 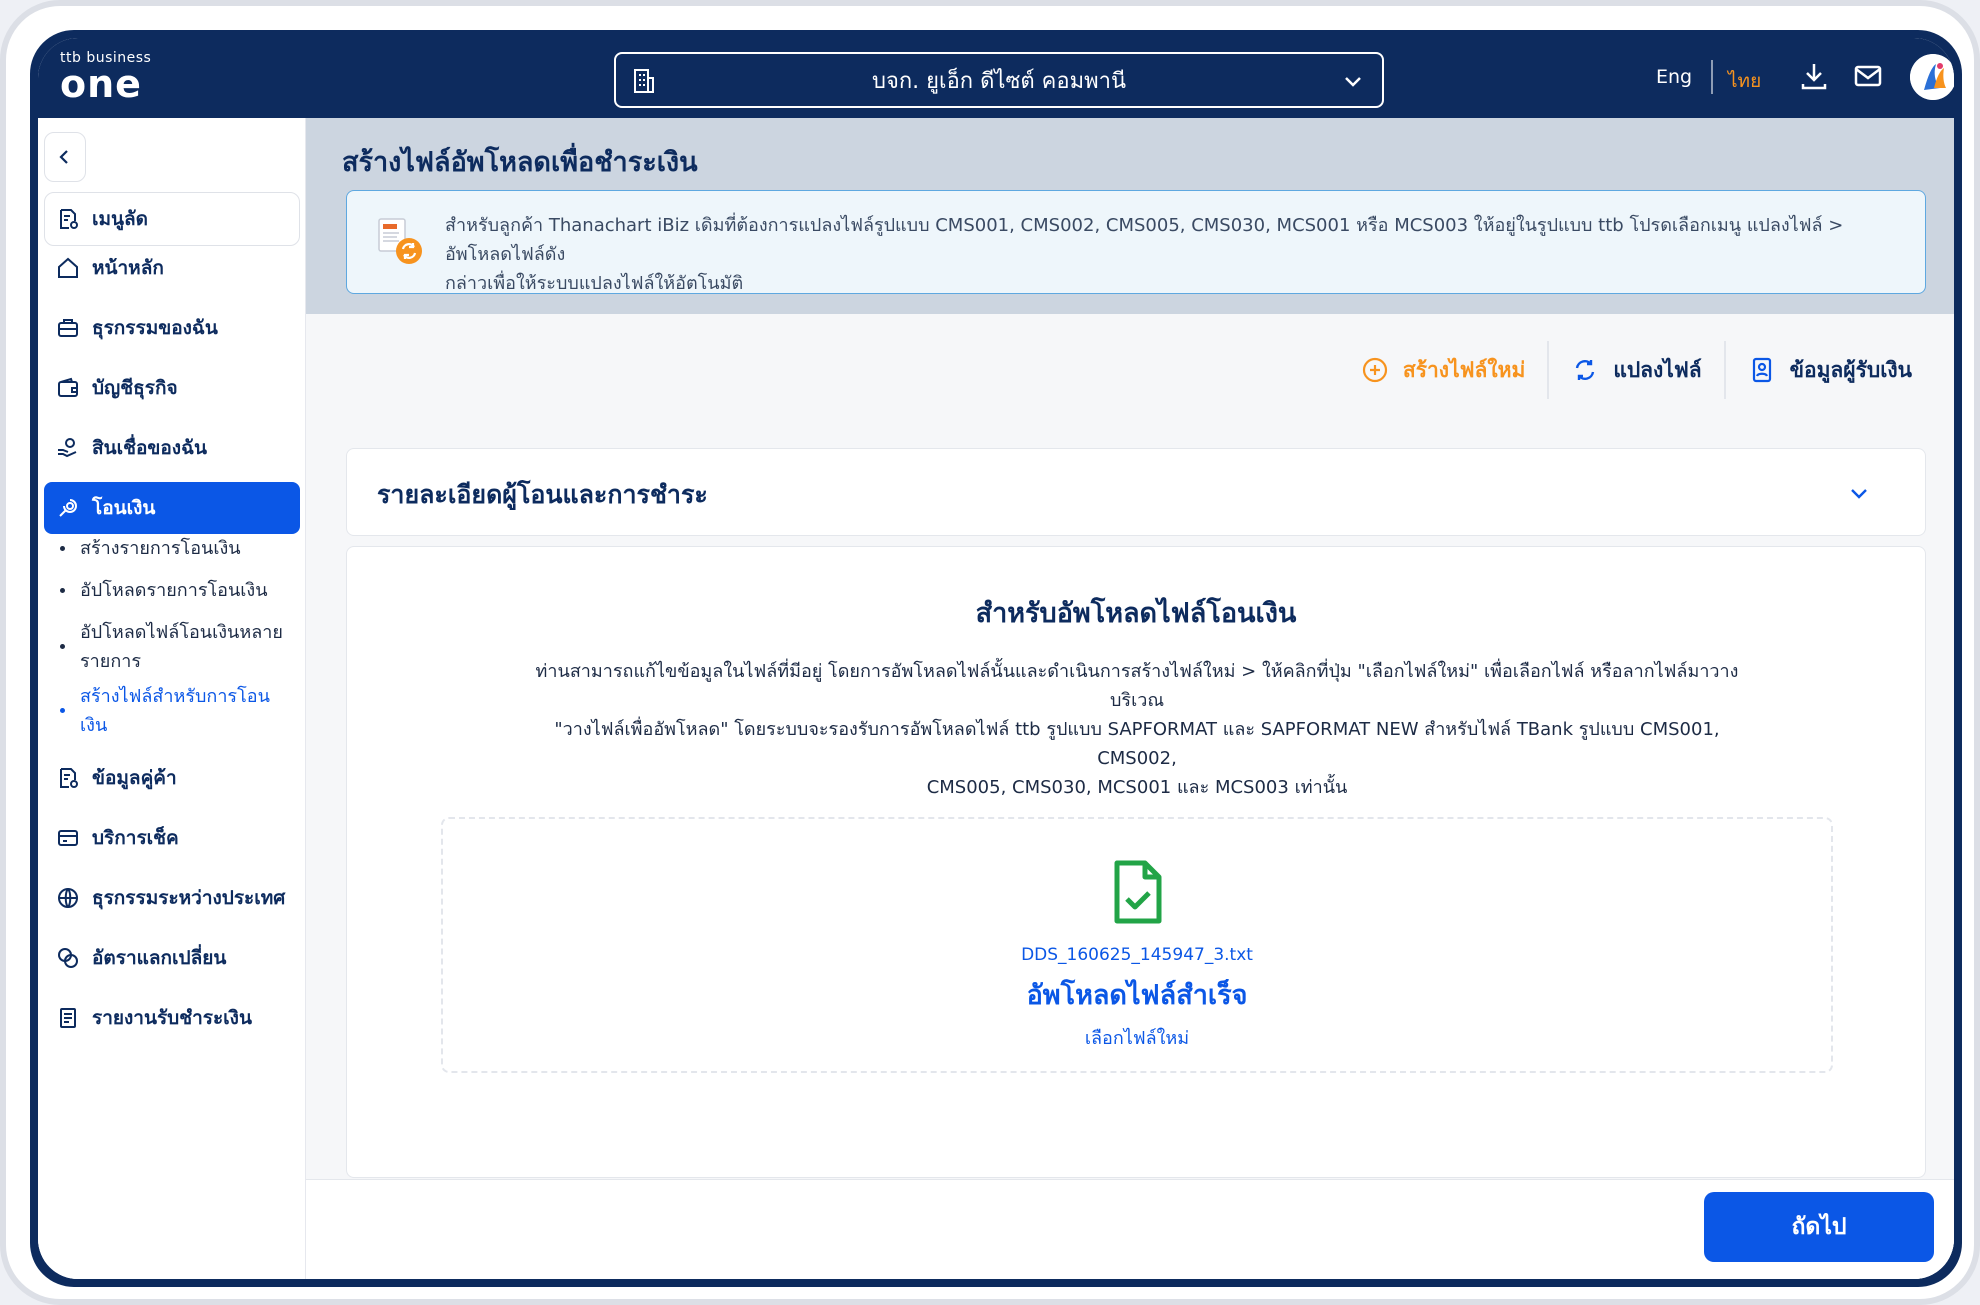 I want to click on payer-details-accordion: รายละเอียดผู้โอนและการชำระ, so click(x=1136, y=492).